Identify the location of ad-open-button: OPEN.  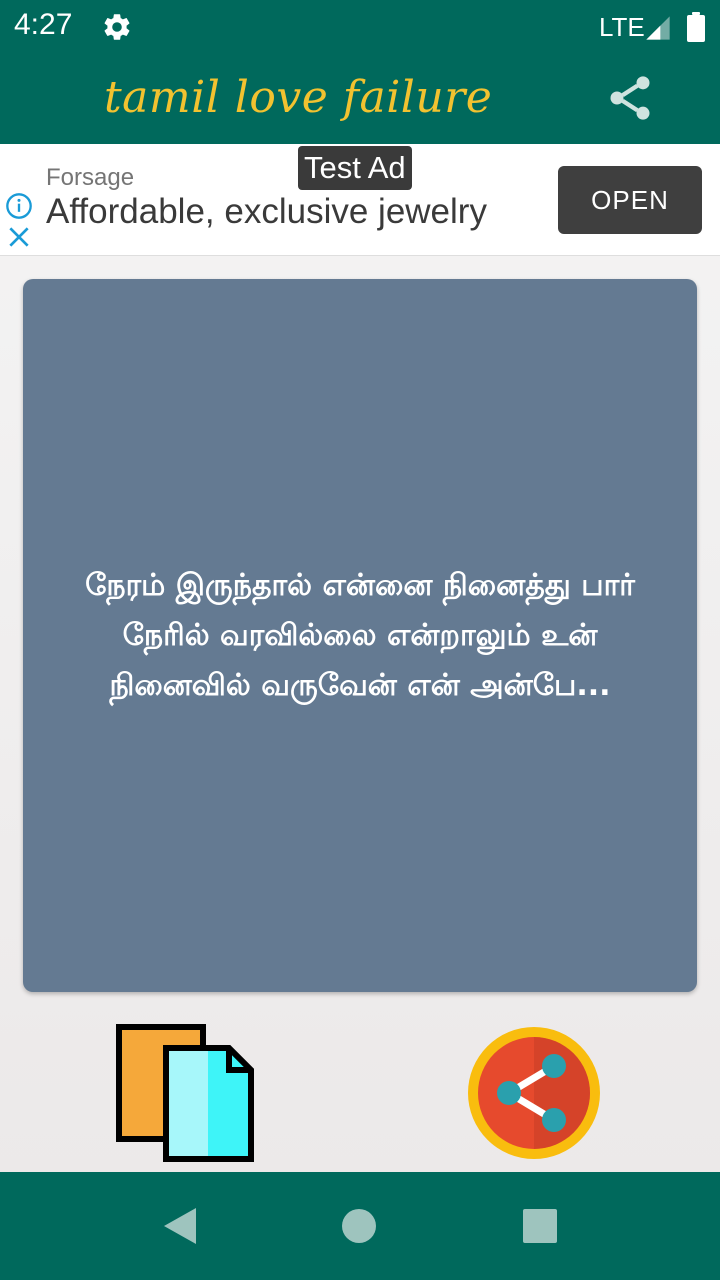
(630, 200).